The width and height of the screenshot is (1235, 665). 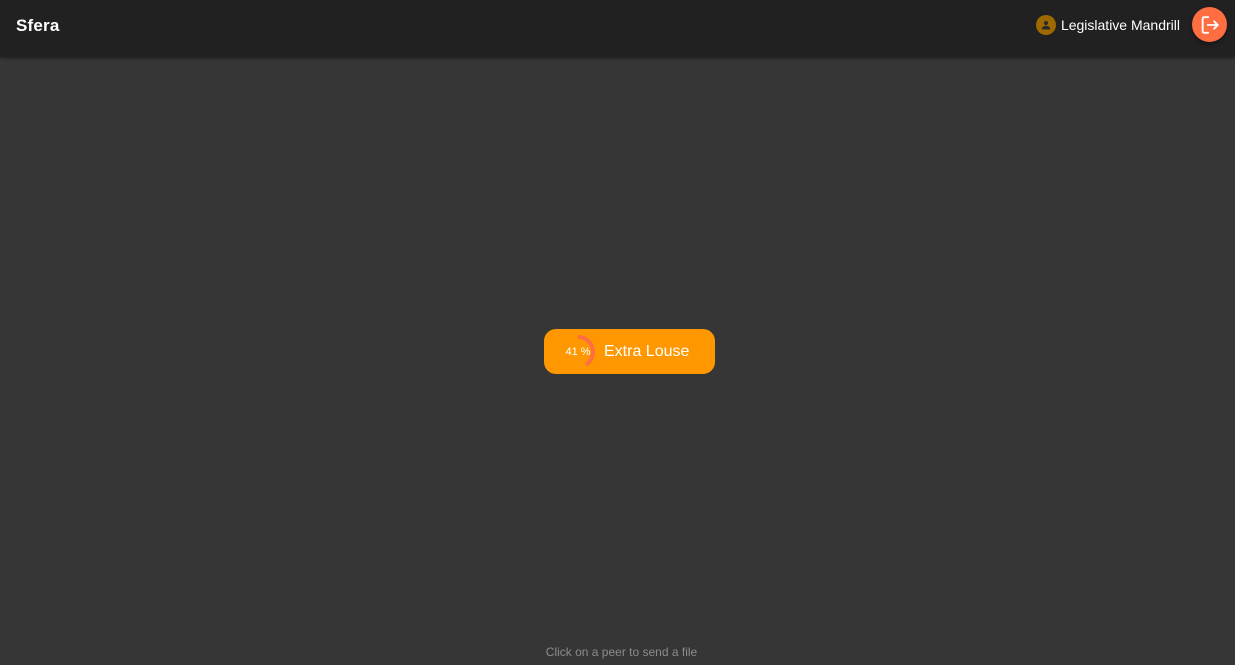 I want to click on app-title: Sfera, so click(x=38, y=25).